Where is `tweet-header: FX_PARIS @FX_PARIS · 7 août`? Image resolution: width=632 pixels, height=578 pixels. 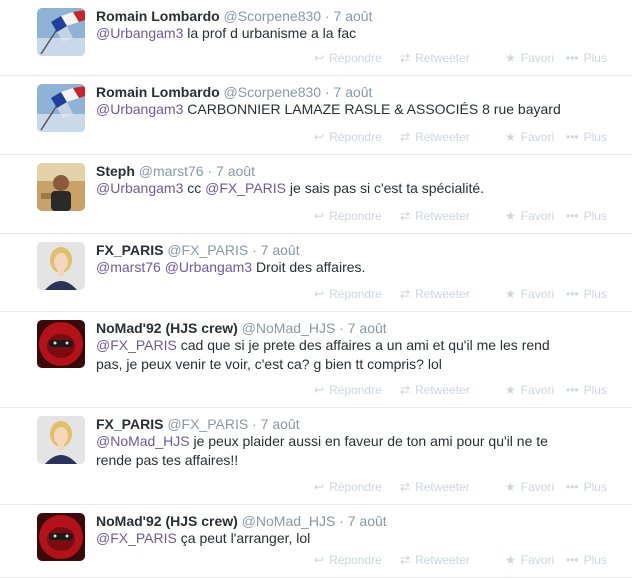 tweet-header: FX_PARIS @FX_PARIS · 7 août is located at coordinates (198, 250).